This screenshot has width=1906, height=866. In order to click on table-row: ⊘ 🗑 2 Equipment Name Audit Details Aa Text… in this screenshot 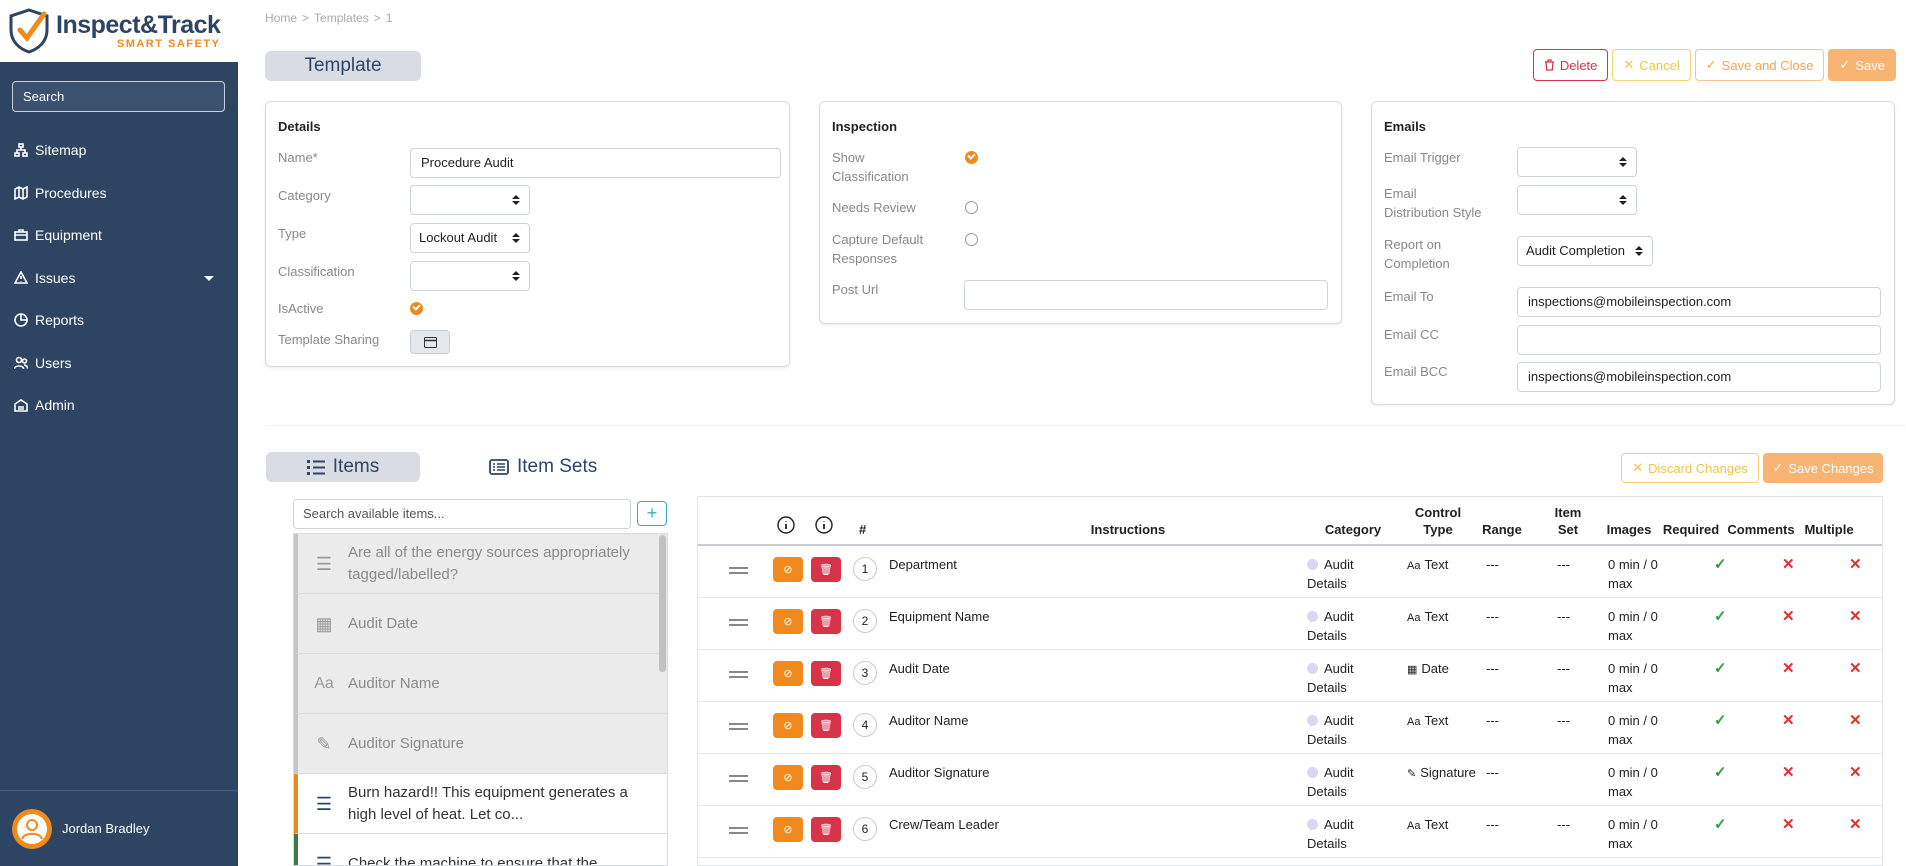, I will do `click(1290, 624)`.